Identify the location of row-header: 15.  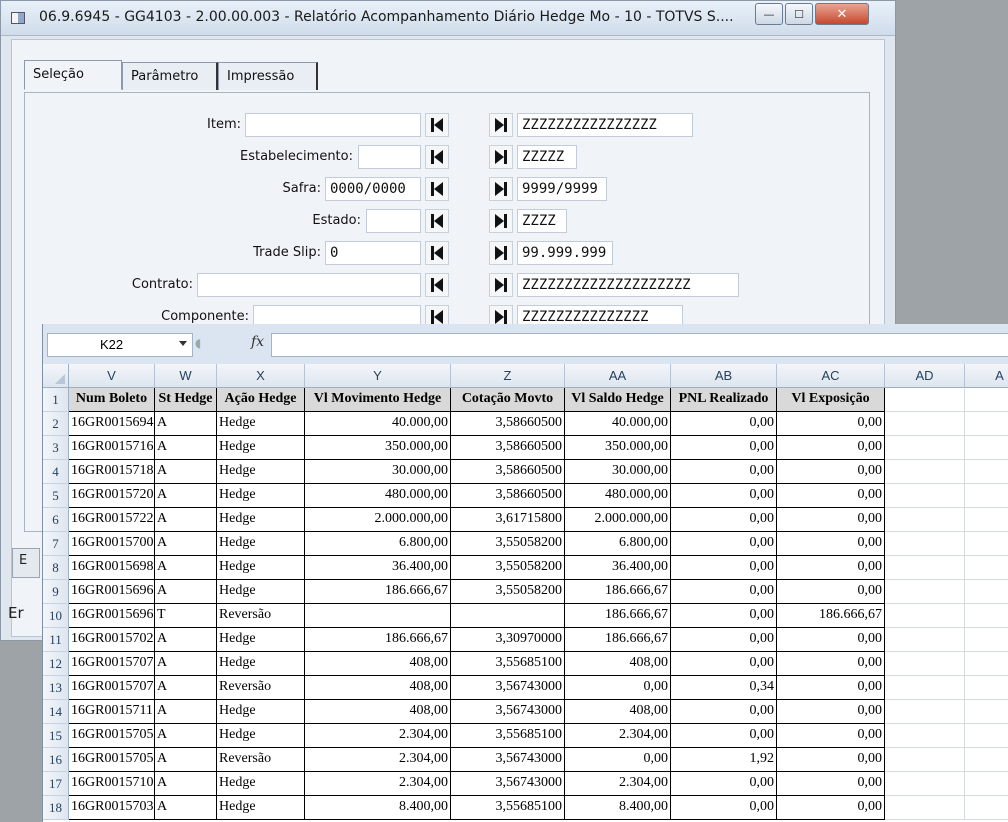
(56, 736).